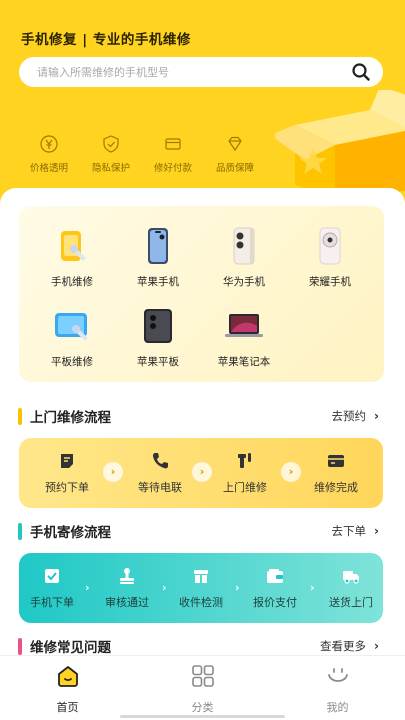 The image size is (405, 720). I want to click on step-label: 审核通过, so click(127, 602).